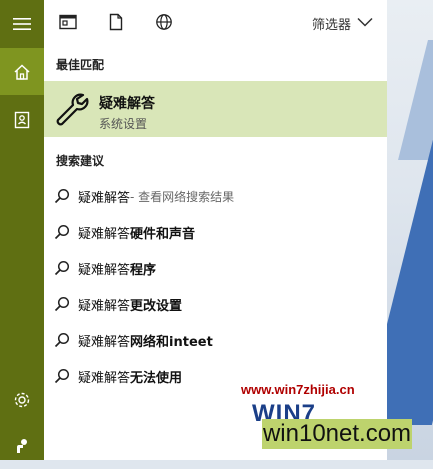 The image size is (433, 469). I want to click on hamburger-icon, so click(22, 24).